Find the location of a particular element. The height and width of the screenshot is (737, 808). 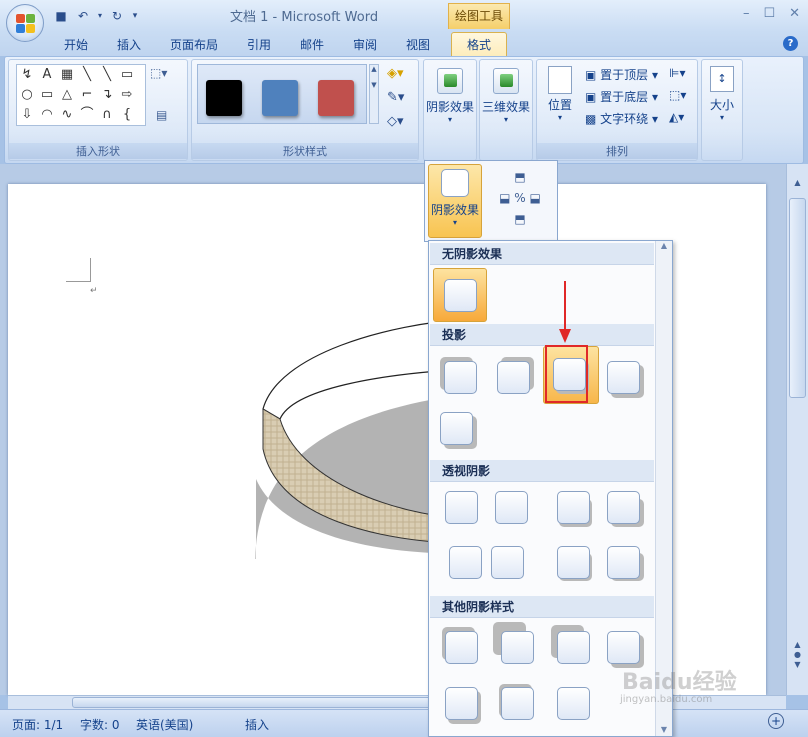

shape-item: ⇨ is located at coordinates (127, 95).